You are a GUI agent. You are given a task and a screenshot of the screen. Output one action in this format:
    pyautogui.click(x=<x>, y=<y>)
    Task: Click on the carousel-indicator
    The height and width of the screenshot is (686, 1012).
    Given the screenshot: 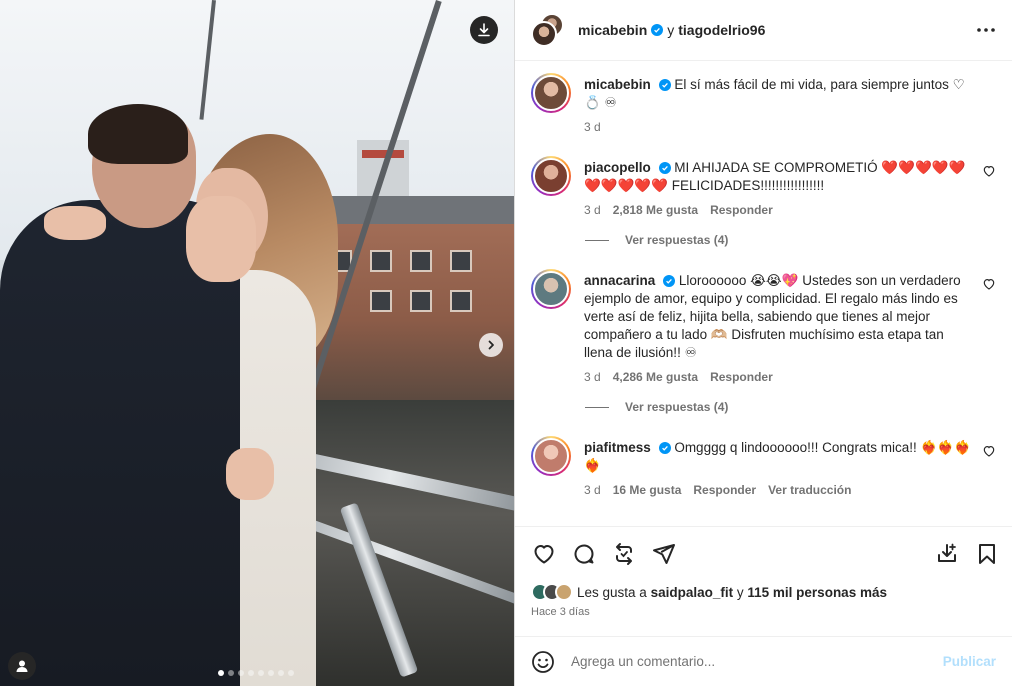 What is the action you would take?
    pyautogui.click(x=256, y=673)
    